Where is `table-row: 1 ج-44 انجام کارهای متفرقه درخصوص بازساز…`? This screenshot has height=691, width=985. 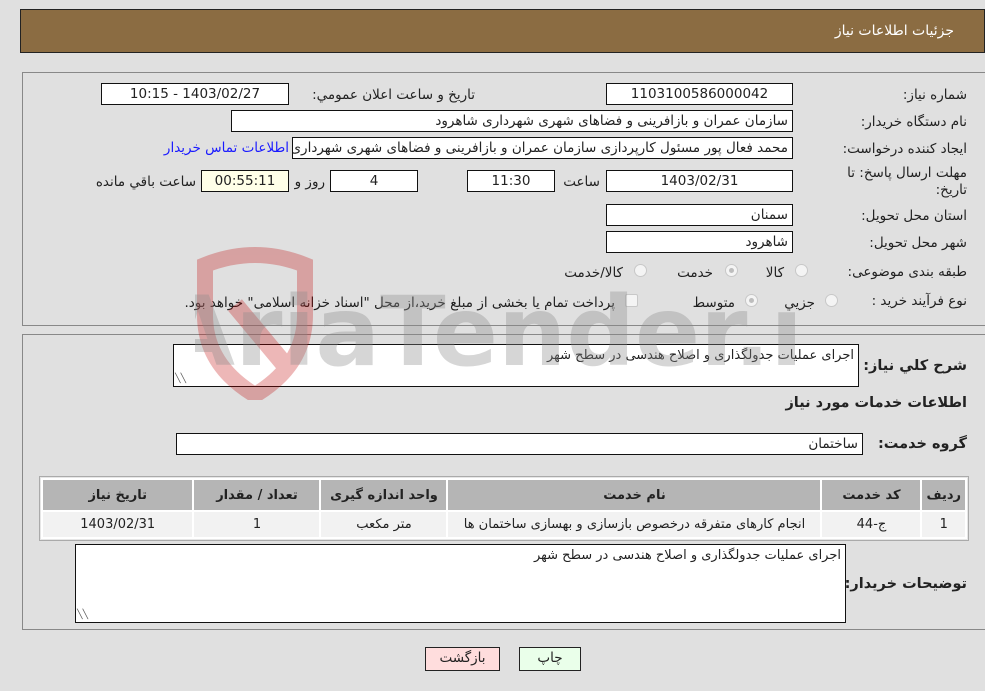 table-row: 1 ج-44 انجام کارهای متفرقه درخصوص بازساز… is located at coordinates (504, 524).